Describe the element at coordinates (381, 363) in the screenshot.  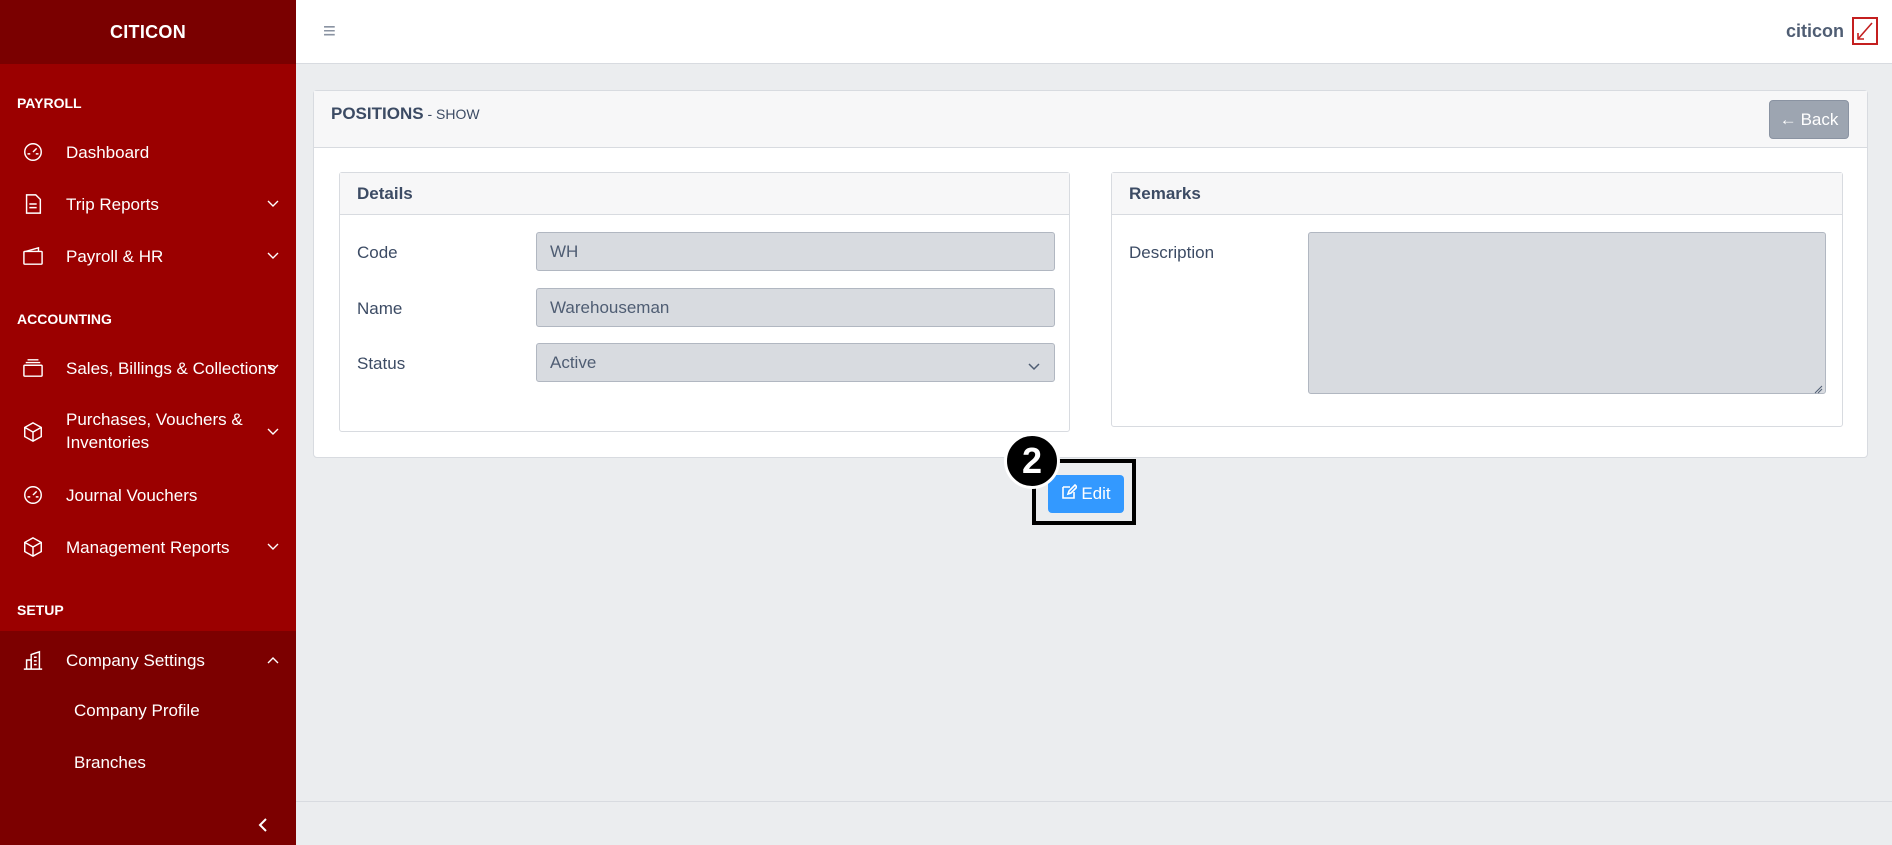
I see `status-label: Status` at that location.